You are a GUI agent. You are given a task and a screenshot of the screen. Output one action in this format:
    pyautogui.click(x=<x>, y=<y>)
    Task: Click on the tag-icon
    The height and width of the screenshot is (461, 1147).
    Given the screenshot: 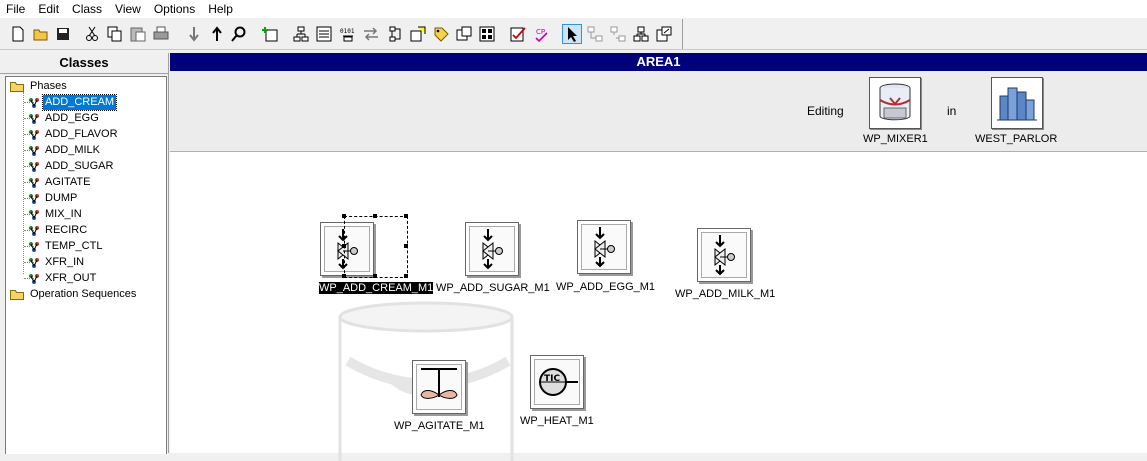 What is the action you would take?
    pyautogui.click(x=441, y=34)
    